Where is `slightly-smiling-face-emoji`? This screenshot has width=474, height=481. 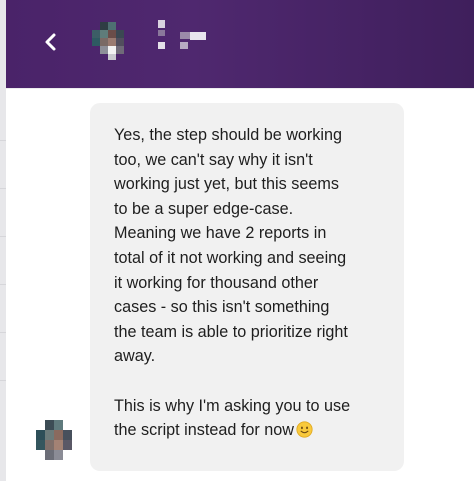
slightly-smiling-face-emoji is located at coordinates (304, 429).